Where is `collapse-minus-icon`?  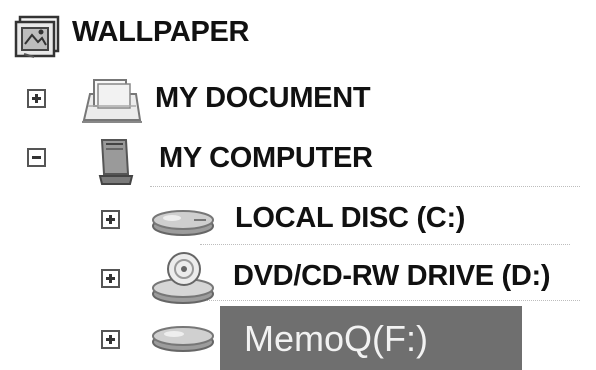 collapse-minus-icon is located at coordinates (36, 157).